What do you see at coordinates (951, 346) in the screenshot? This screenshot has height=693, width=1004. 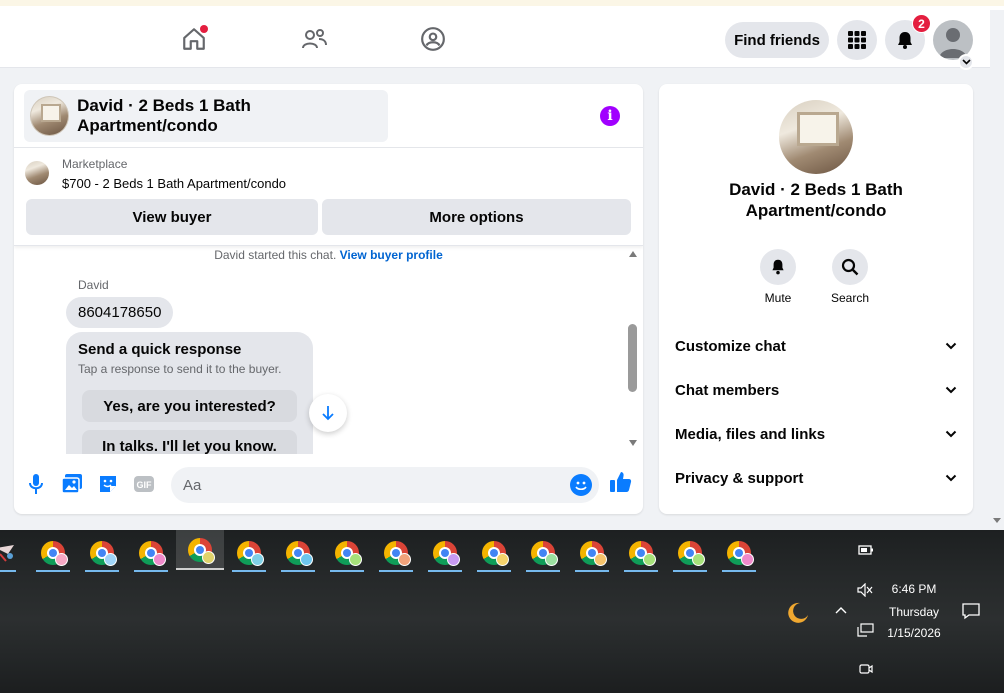 I see `chevron-down-icon` at bounding box center [951, 346].